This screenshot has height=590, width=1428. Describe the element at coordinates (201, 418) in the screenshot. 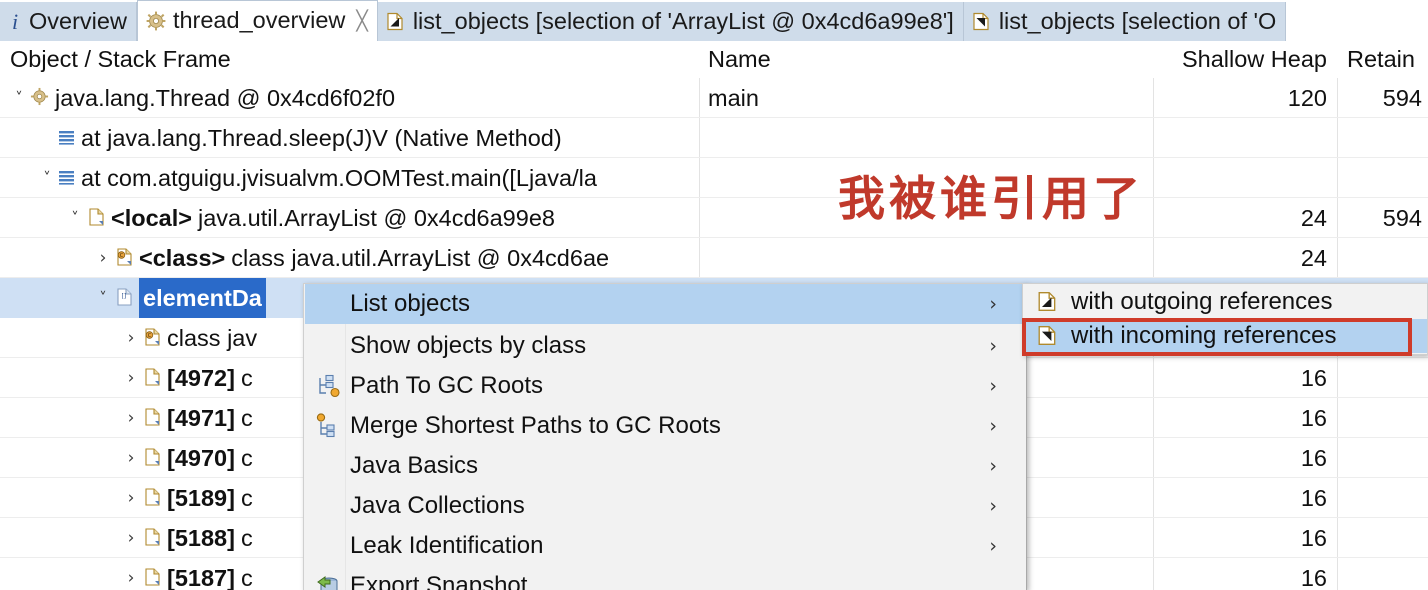

I see `row-object-prefix: [4971]` at that location.